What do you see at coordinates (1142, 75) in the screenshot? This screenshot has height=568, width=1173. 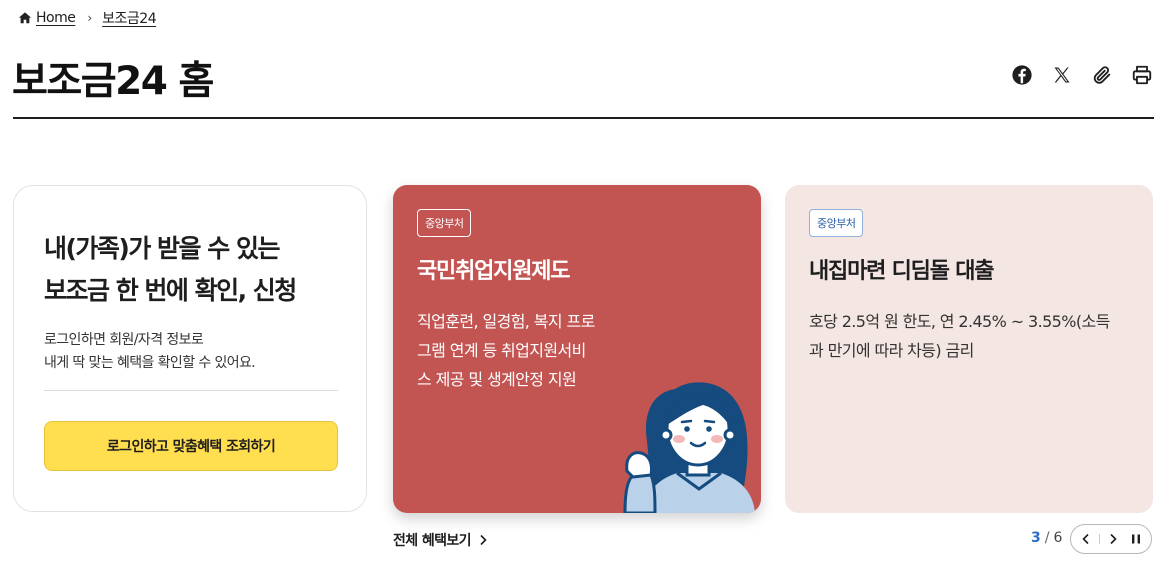 I see `print-icon` at bounding box center [1142, 75].